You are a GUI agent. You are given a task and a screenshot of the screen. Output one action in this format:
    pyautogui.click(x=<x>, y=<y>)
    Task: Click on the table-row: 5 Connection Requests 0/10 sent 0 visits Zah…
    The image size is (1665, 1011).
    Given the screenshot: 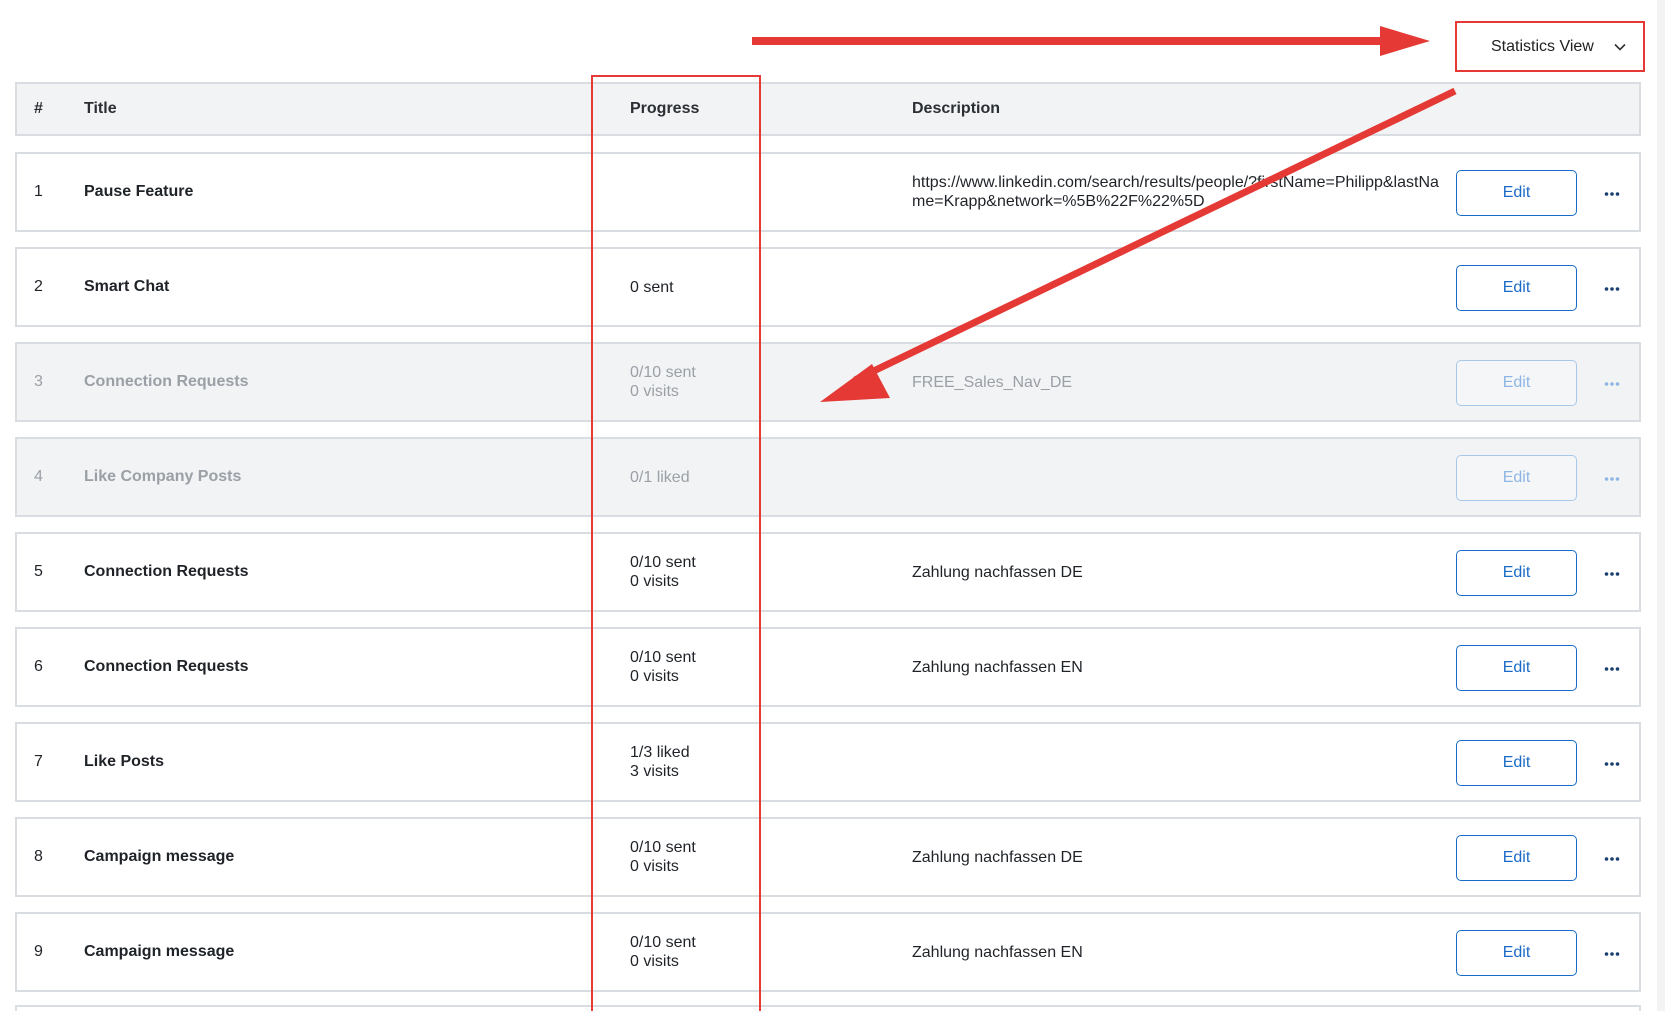 What is the action you would take?
    pyautogui.click(x=828, y=572)
    